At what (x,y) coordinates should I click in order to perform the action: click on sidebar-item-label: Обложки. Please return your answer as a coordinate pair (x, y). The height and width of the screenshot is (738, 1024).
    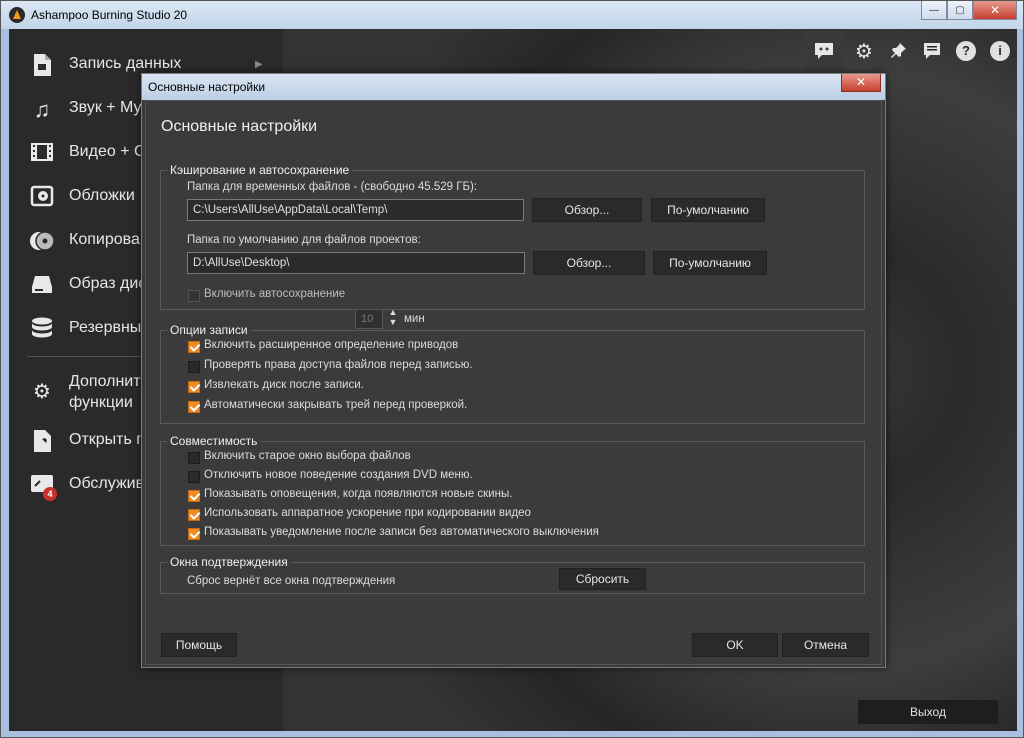
    Looking at the image, I should click on (102, 195).